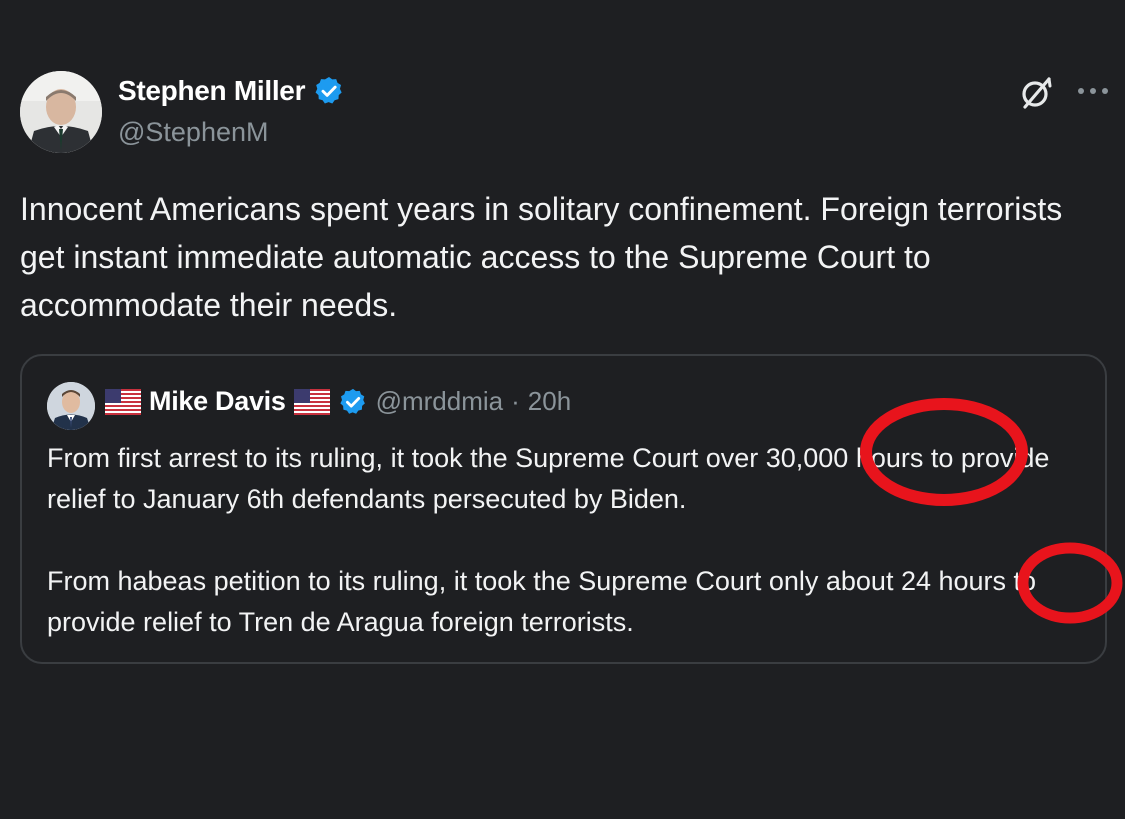 This screenshot has height=819, width=1125. I want to click on quoted-author-avatar, so click(71, 406).